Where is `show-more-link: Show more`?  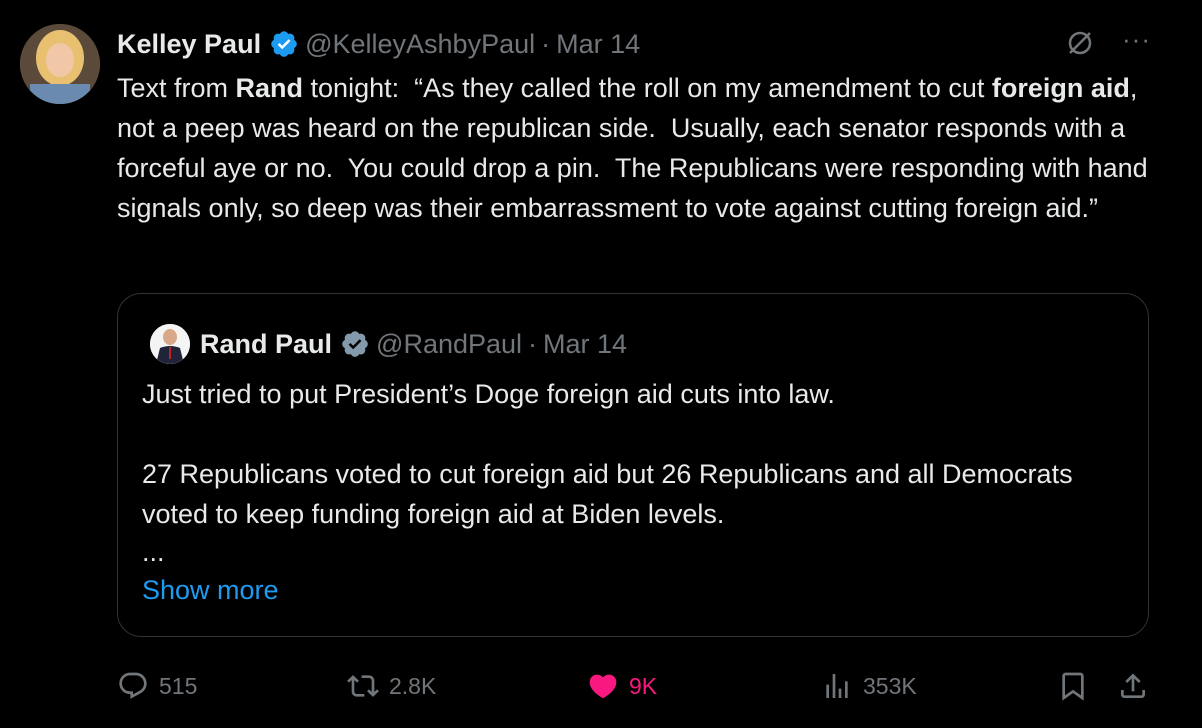
show-more-link: Show more is located at coordinates (632, 590).